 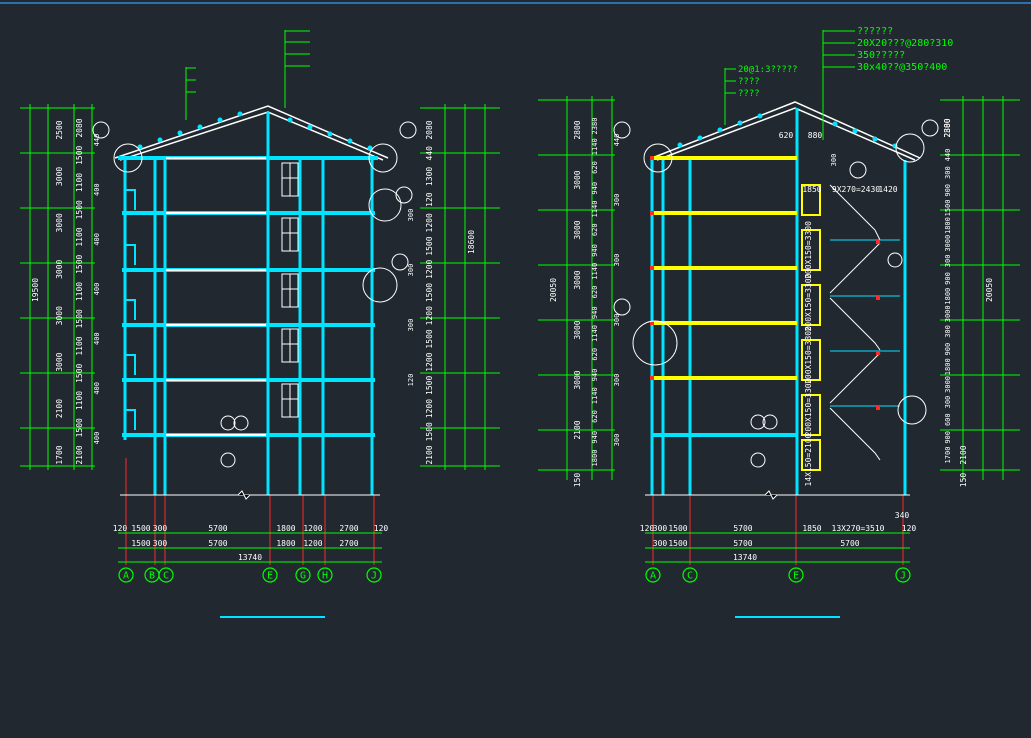 What do you see at coordinates (948, 384) in the screenshot?
I see `right-right-dim: 3000` at bounding box center [948, 384].